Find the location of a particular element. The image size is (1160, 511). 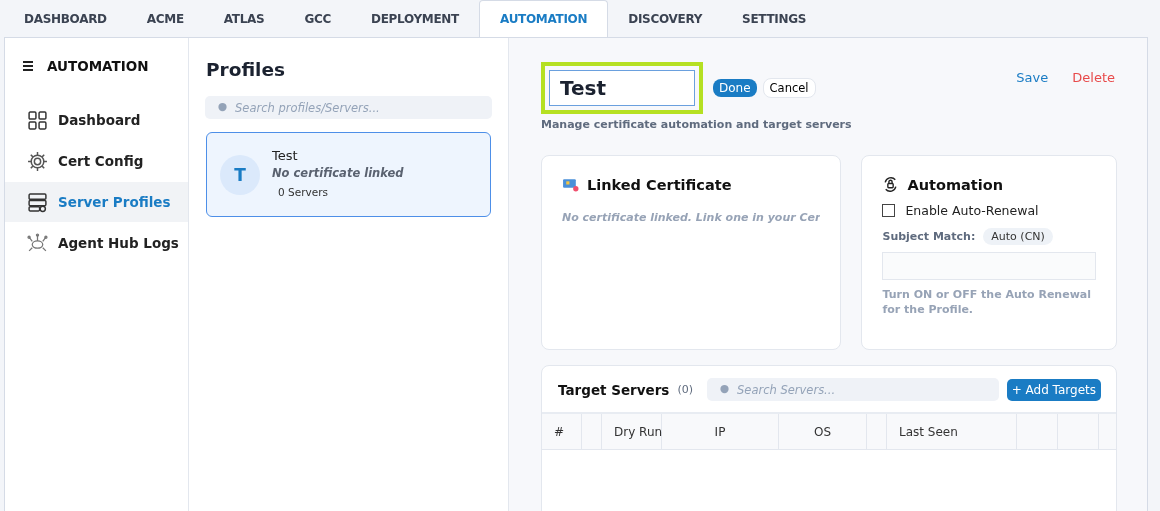

cancel-button: Cancel is located at coordinates (789, 88).